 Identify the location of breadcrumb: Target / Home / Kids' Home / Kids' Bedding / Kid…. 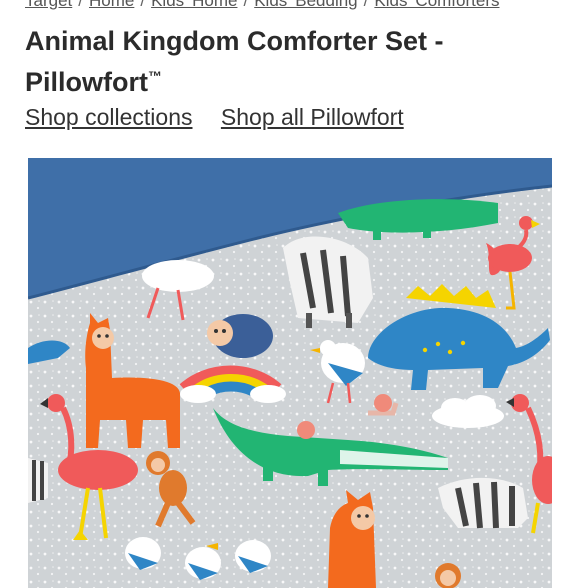
(302, 5).